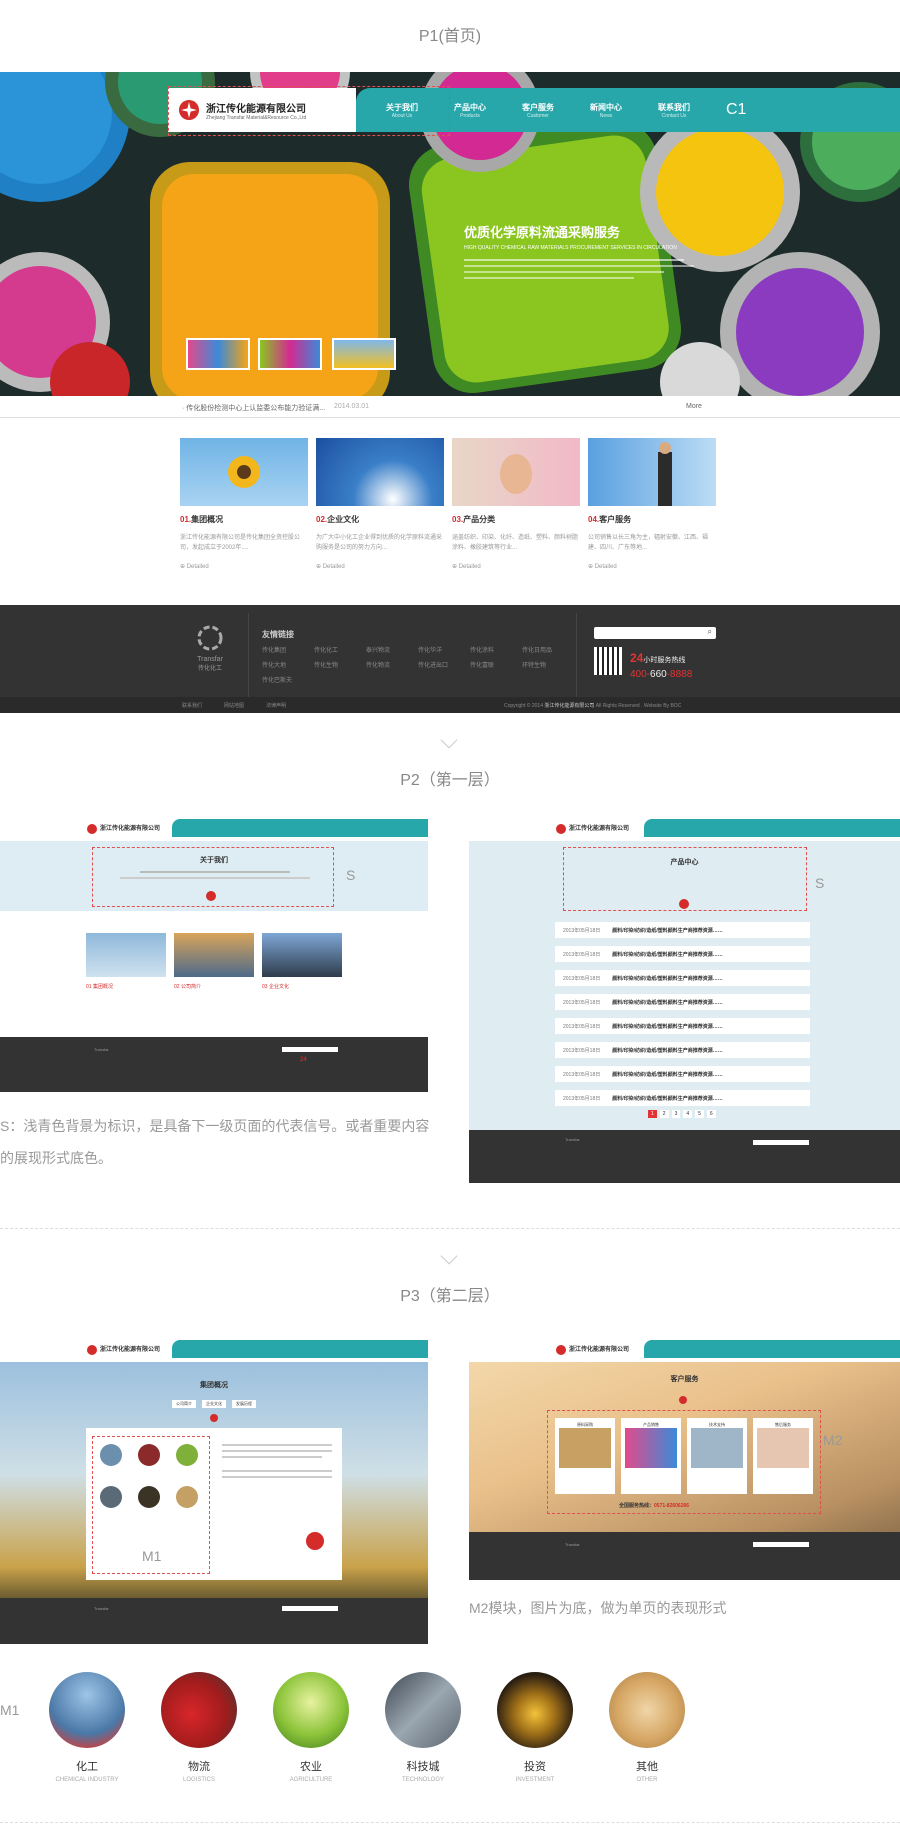 The image size is (900, 1832). Describe the element at coordinates (496, 649) in the screenshot. I see `friend-link: 传化涂料` at that location.